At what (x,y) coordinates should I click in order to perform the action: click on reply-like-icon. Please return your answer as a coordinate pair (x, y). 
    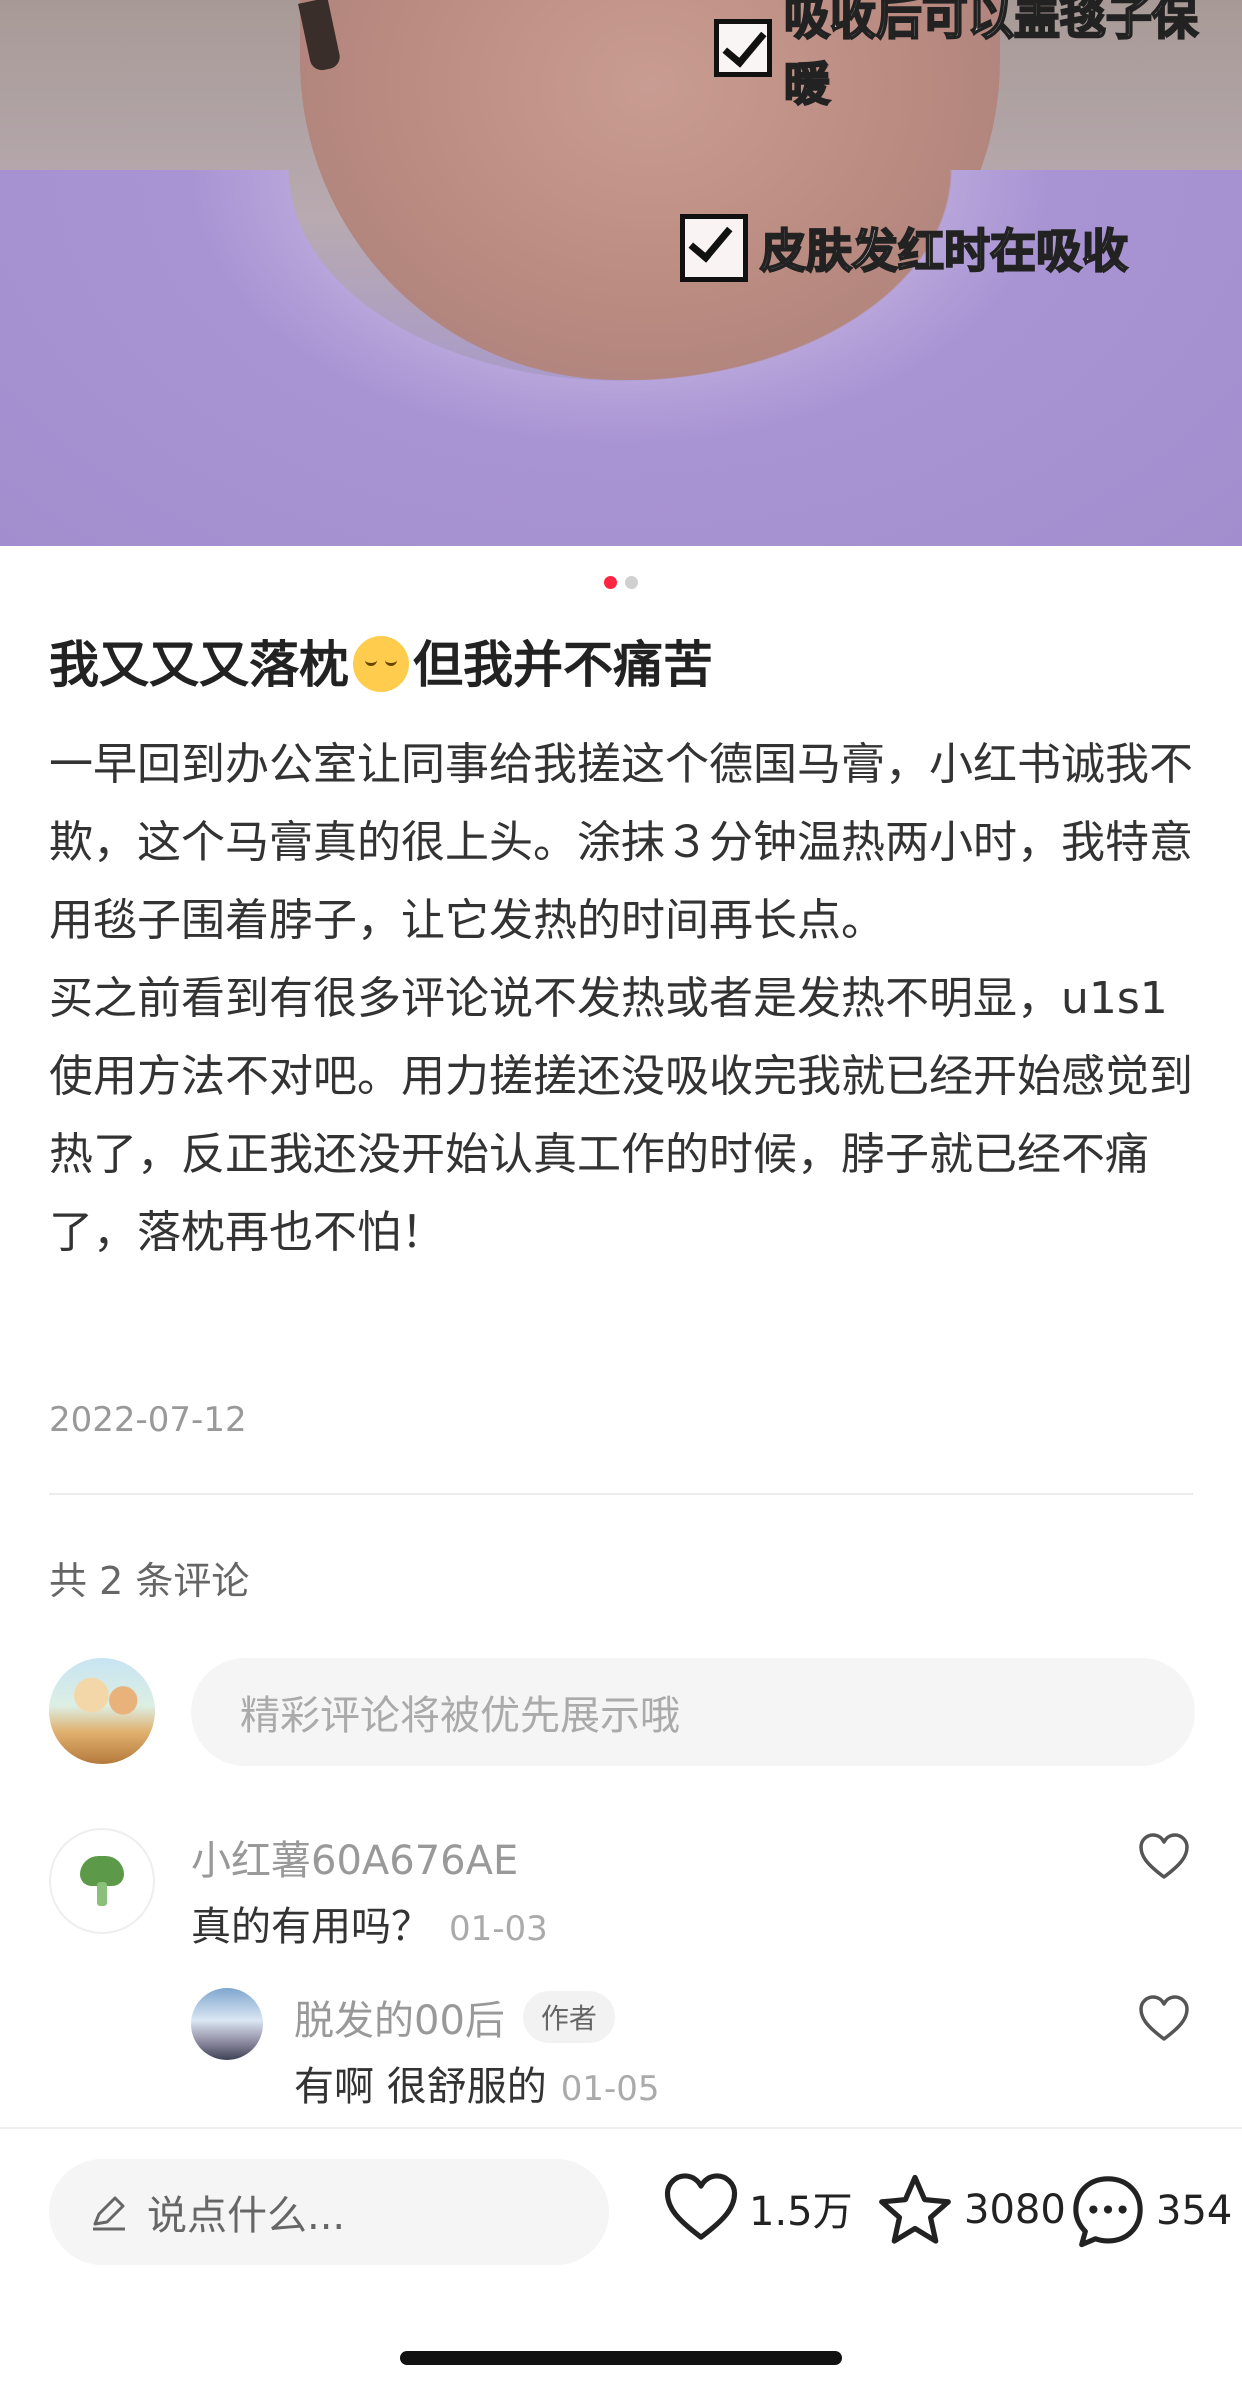
    Looking at the image, I should click on (1164, 2019).